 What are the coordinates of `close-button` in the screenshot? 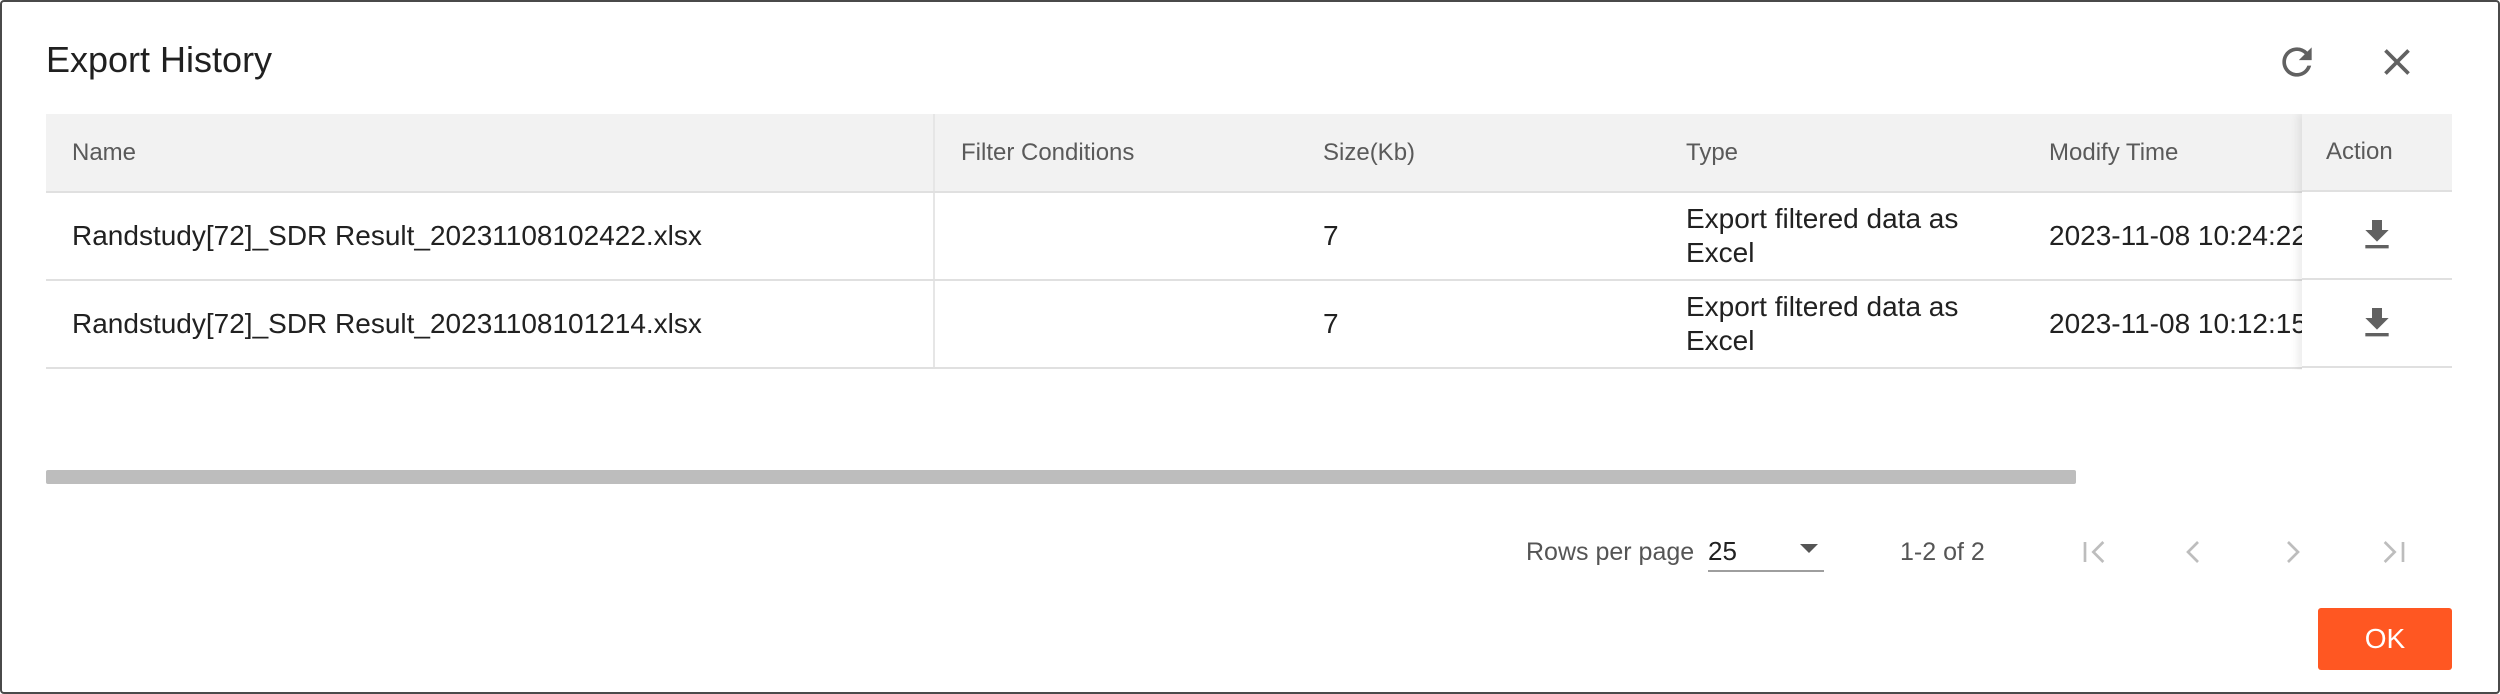 It's located at (2397, 62).